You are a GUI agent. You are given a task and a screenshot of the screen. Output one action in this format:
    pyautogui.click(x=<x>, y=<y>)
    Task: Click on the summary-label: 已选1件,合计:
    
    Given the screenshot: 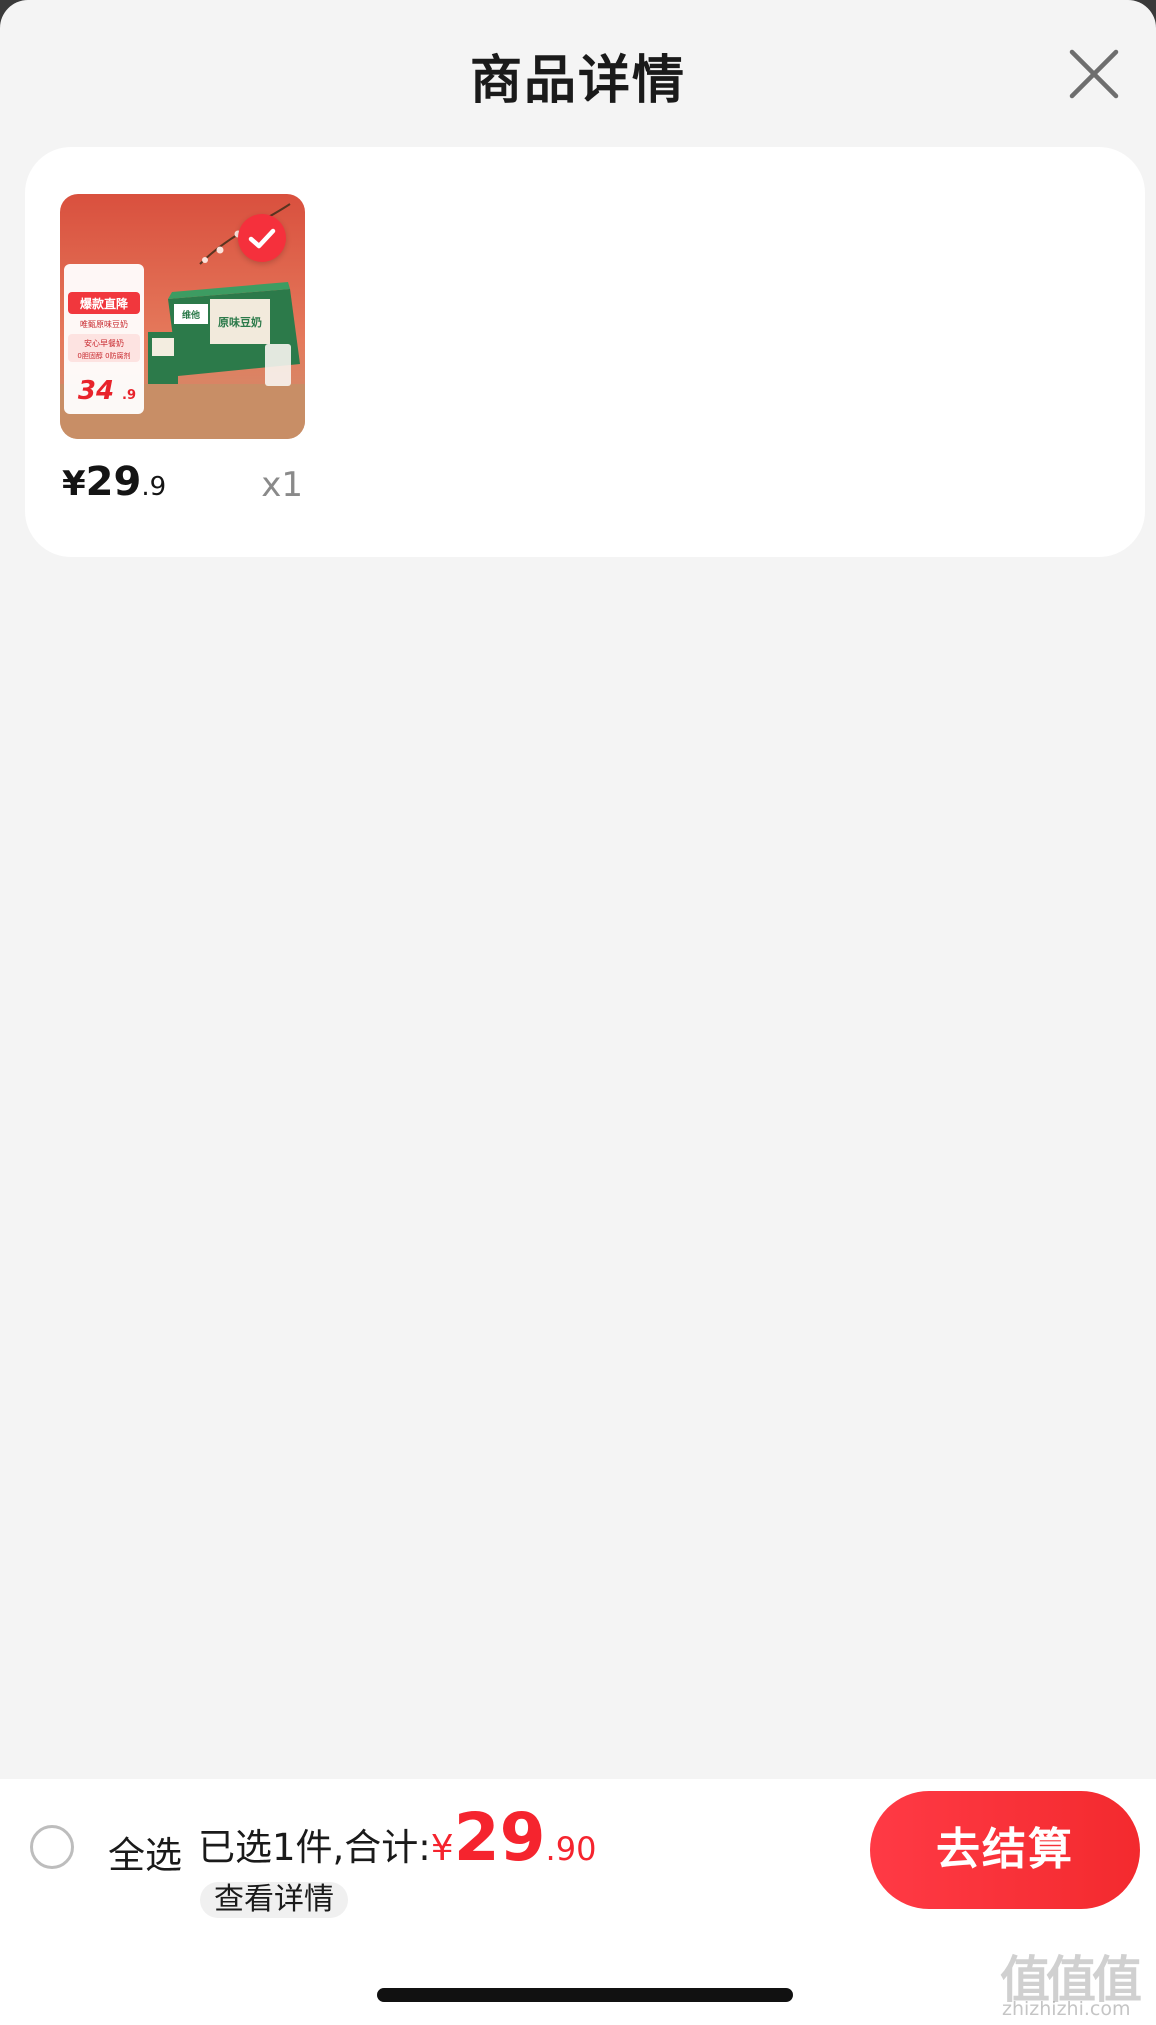 What is the action you would take?
    pyautogui.click(x=314, y=1847)
    